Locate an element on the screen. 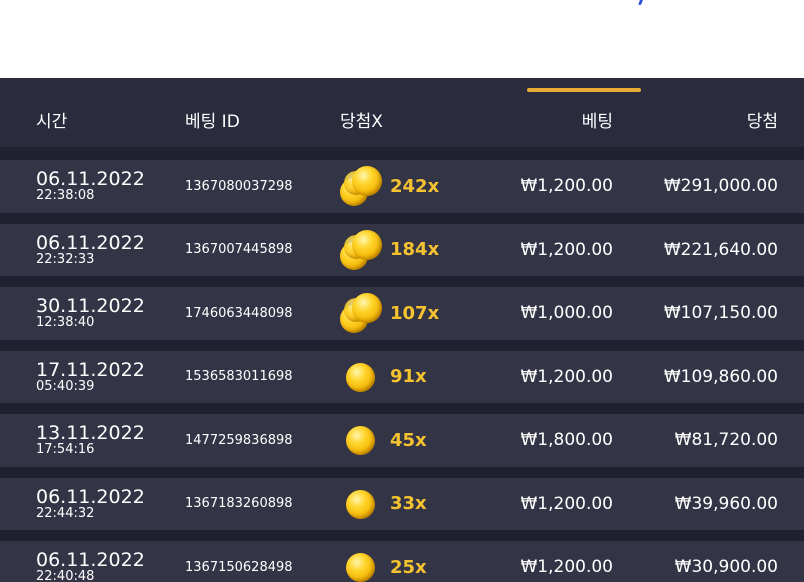 The image size is (804, 582). row-time: 05:40:39 is located at coordinates (65, 386).